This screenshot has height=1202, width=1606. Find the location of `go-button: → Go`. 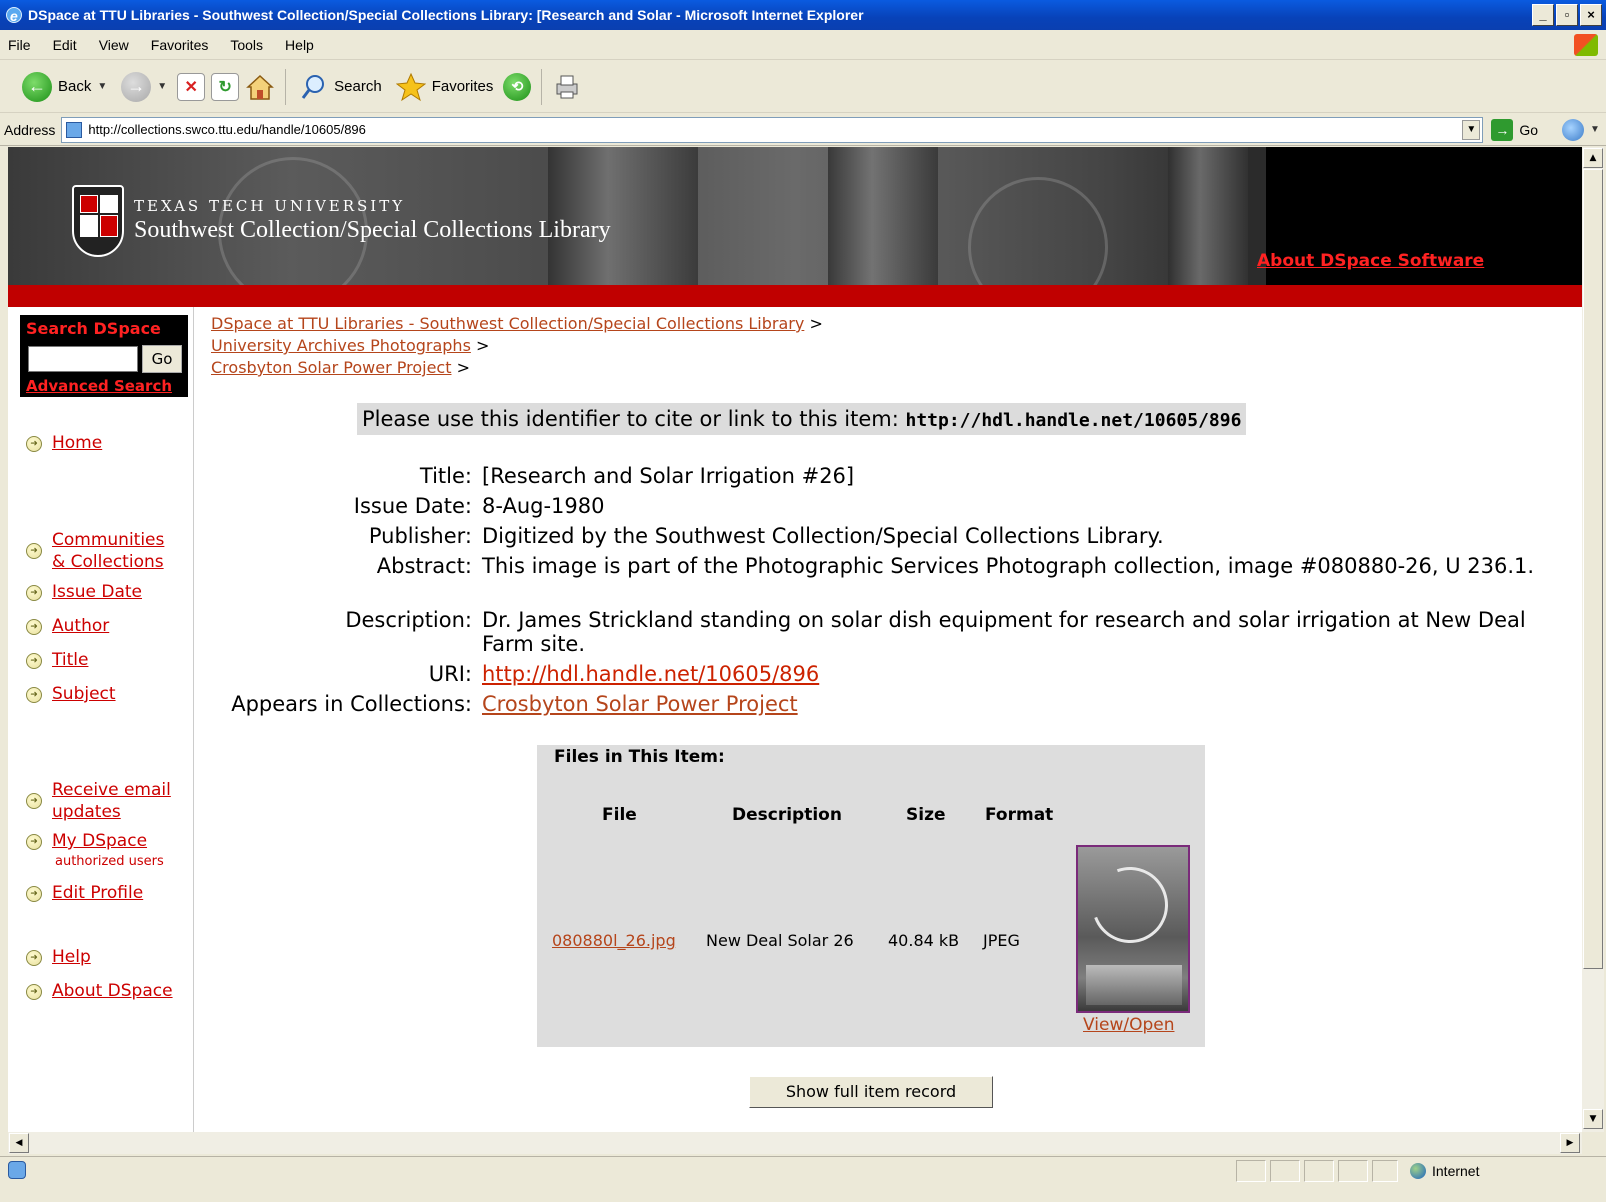

go-button: → Go is located at coordinates (1515, 129).